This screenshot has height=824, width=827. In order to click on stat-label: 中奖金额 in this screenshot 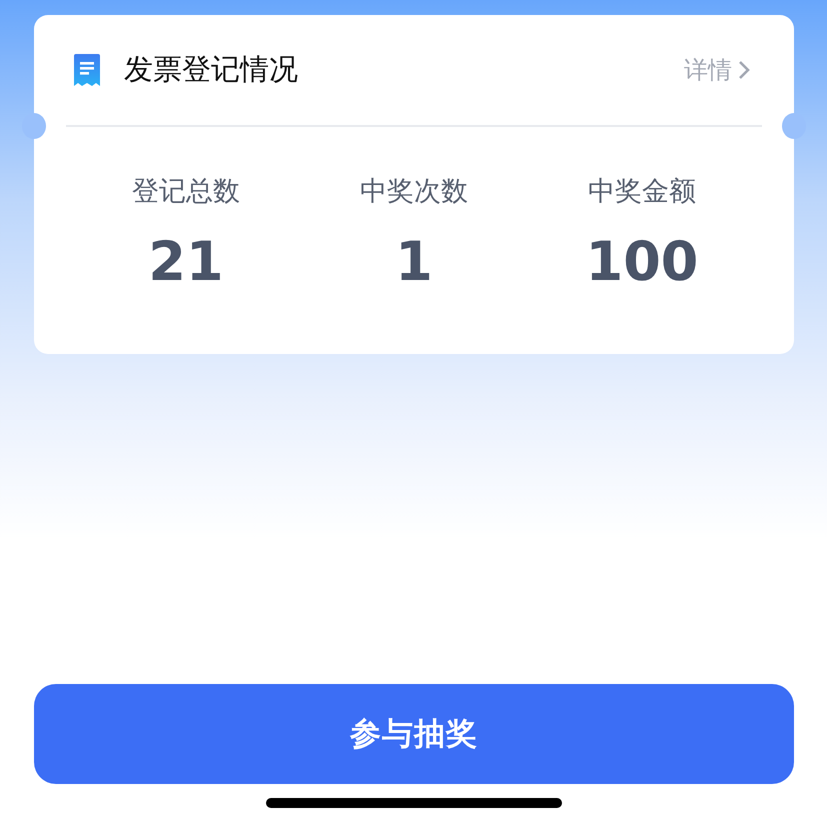, I will do `click(642, 192)`.